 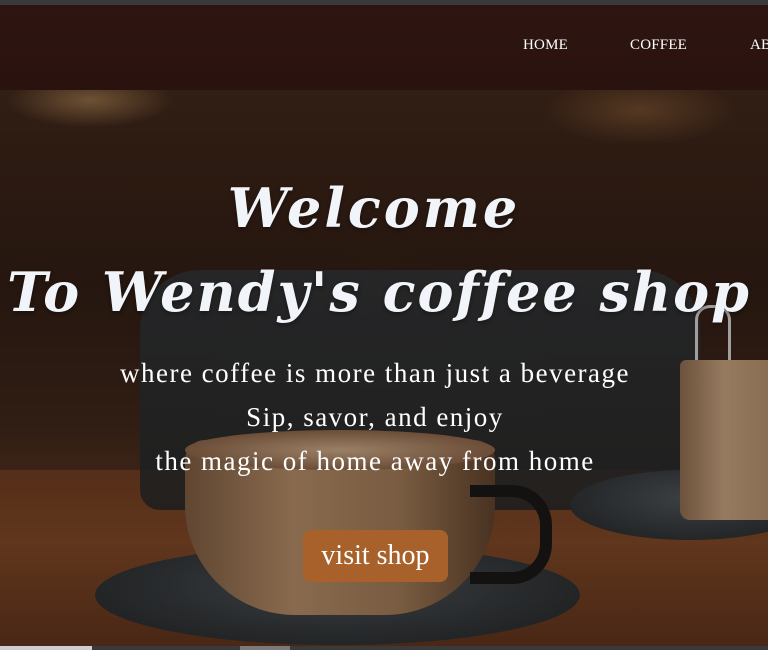 What do you see at coordinates (759, 45) in the screenshot?
I see `nav-item-about: AB` at bounding box center [759, 45].